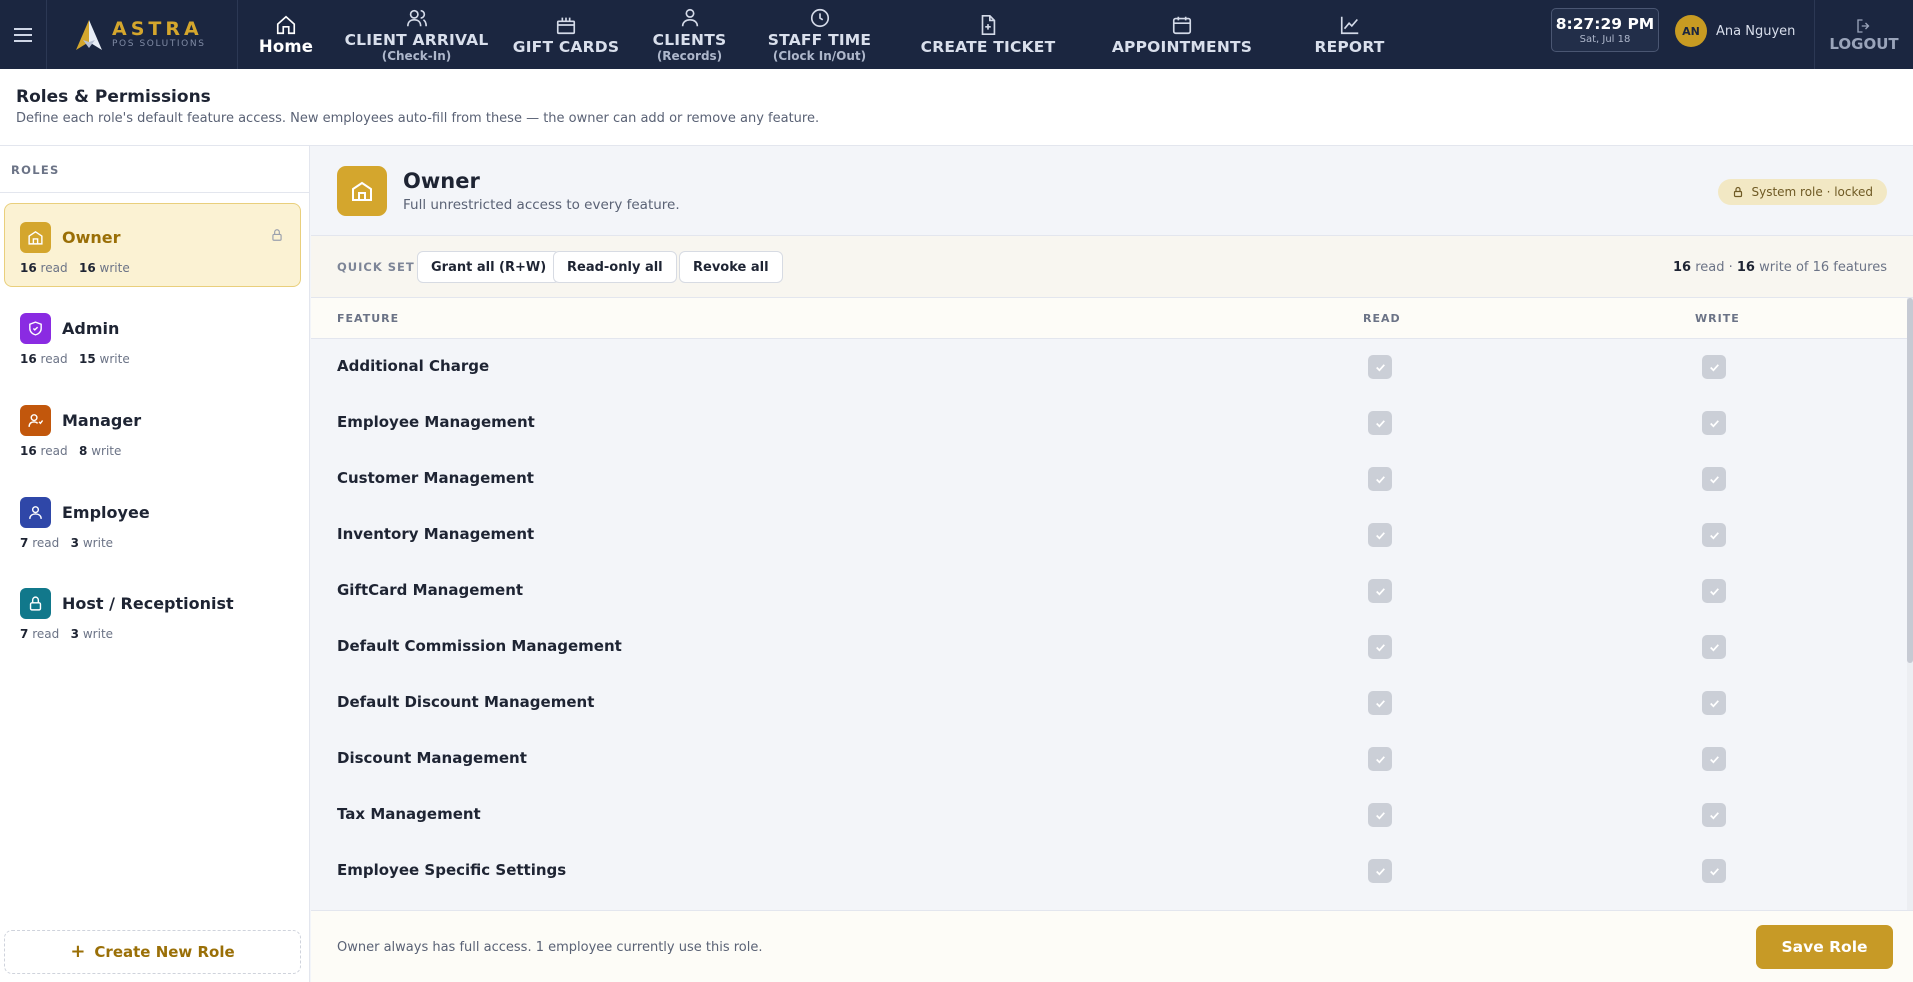 The width and height of the screenshot is (1913, 982). What do you see at coordinates (1714, 267) in the screenshot?
I see `summary-read-word: read ·` at bounding box center [1714, 267].